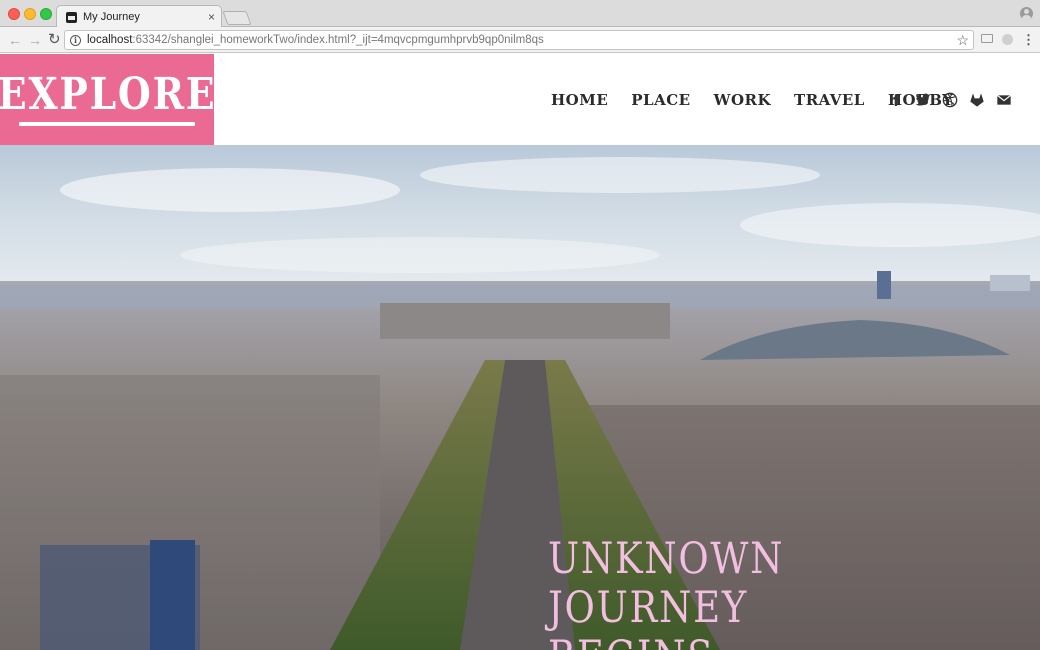 The width and height of the screenshot is (1040, 650). Describe the element at coordinates (962, 40) in the screenshot. I see `bookmark-star-icon: ☆` at that location.